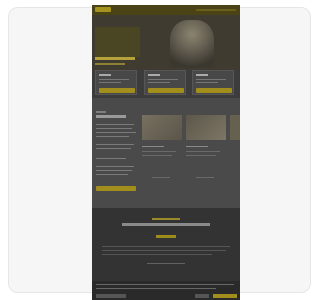 This screenshot has width=320, height=300. What do you see at coordinates (192, 44) in the screenshot?
I see `hero-photo` at bounding box center [192, 44].